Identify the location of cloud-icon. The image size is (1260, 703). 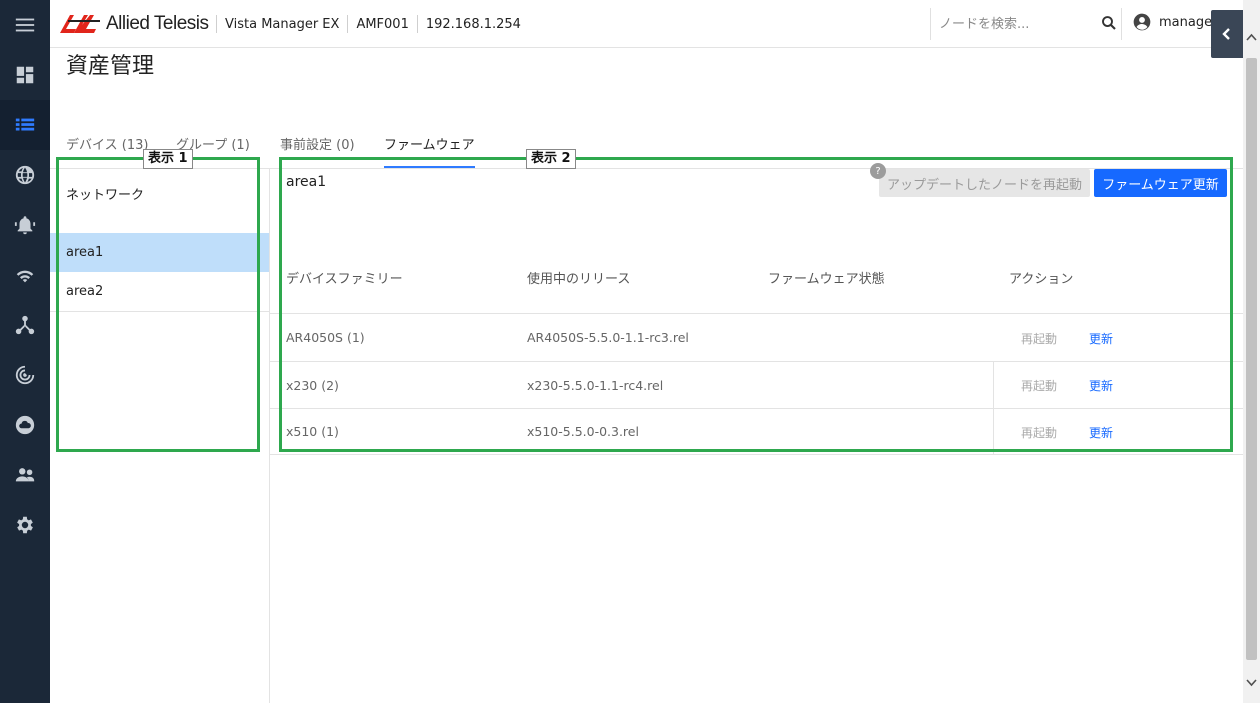
(25, 425).